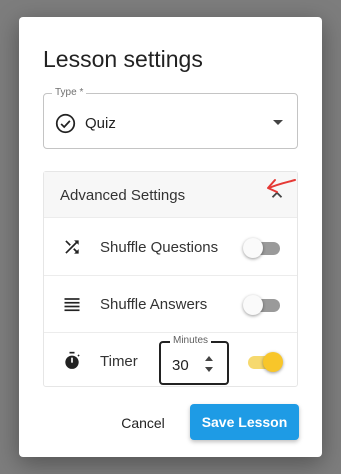  I want to click on dialog-title: Lesson settings, so click(123, 59).